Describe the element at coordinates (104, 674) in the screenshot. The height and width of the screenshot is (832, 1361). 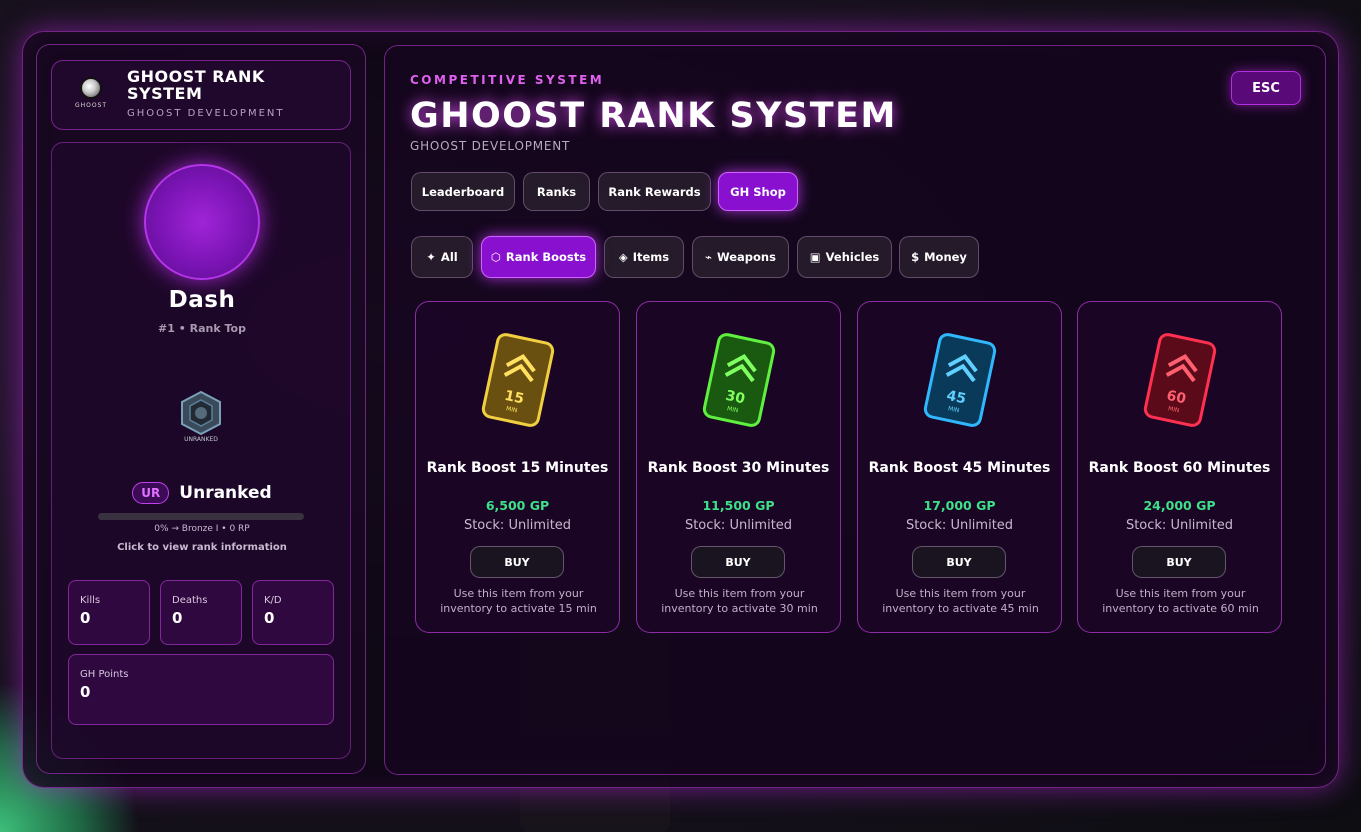
I see `stat-label: GH Points` at that location.